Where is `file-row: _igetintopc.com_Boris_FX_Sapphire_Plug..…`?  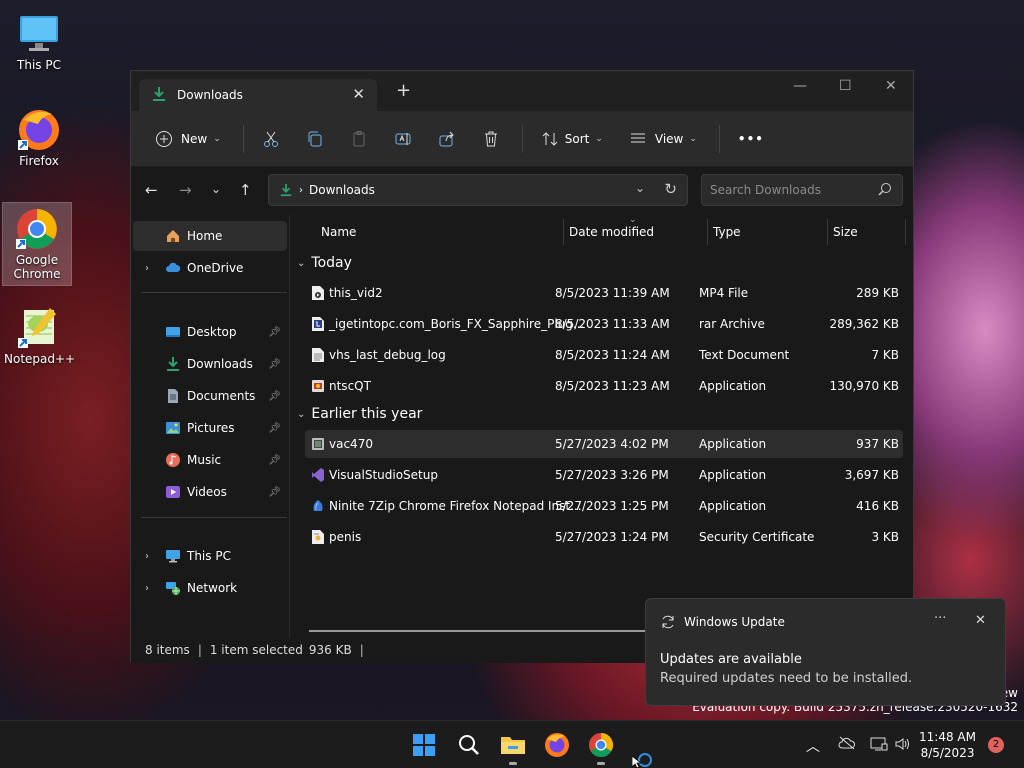 file-row: _igetintopc.com_Boris_FX_Sapphire_Plug..… is located at coordinates (604, 324).